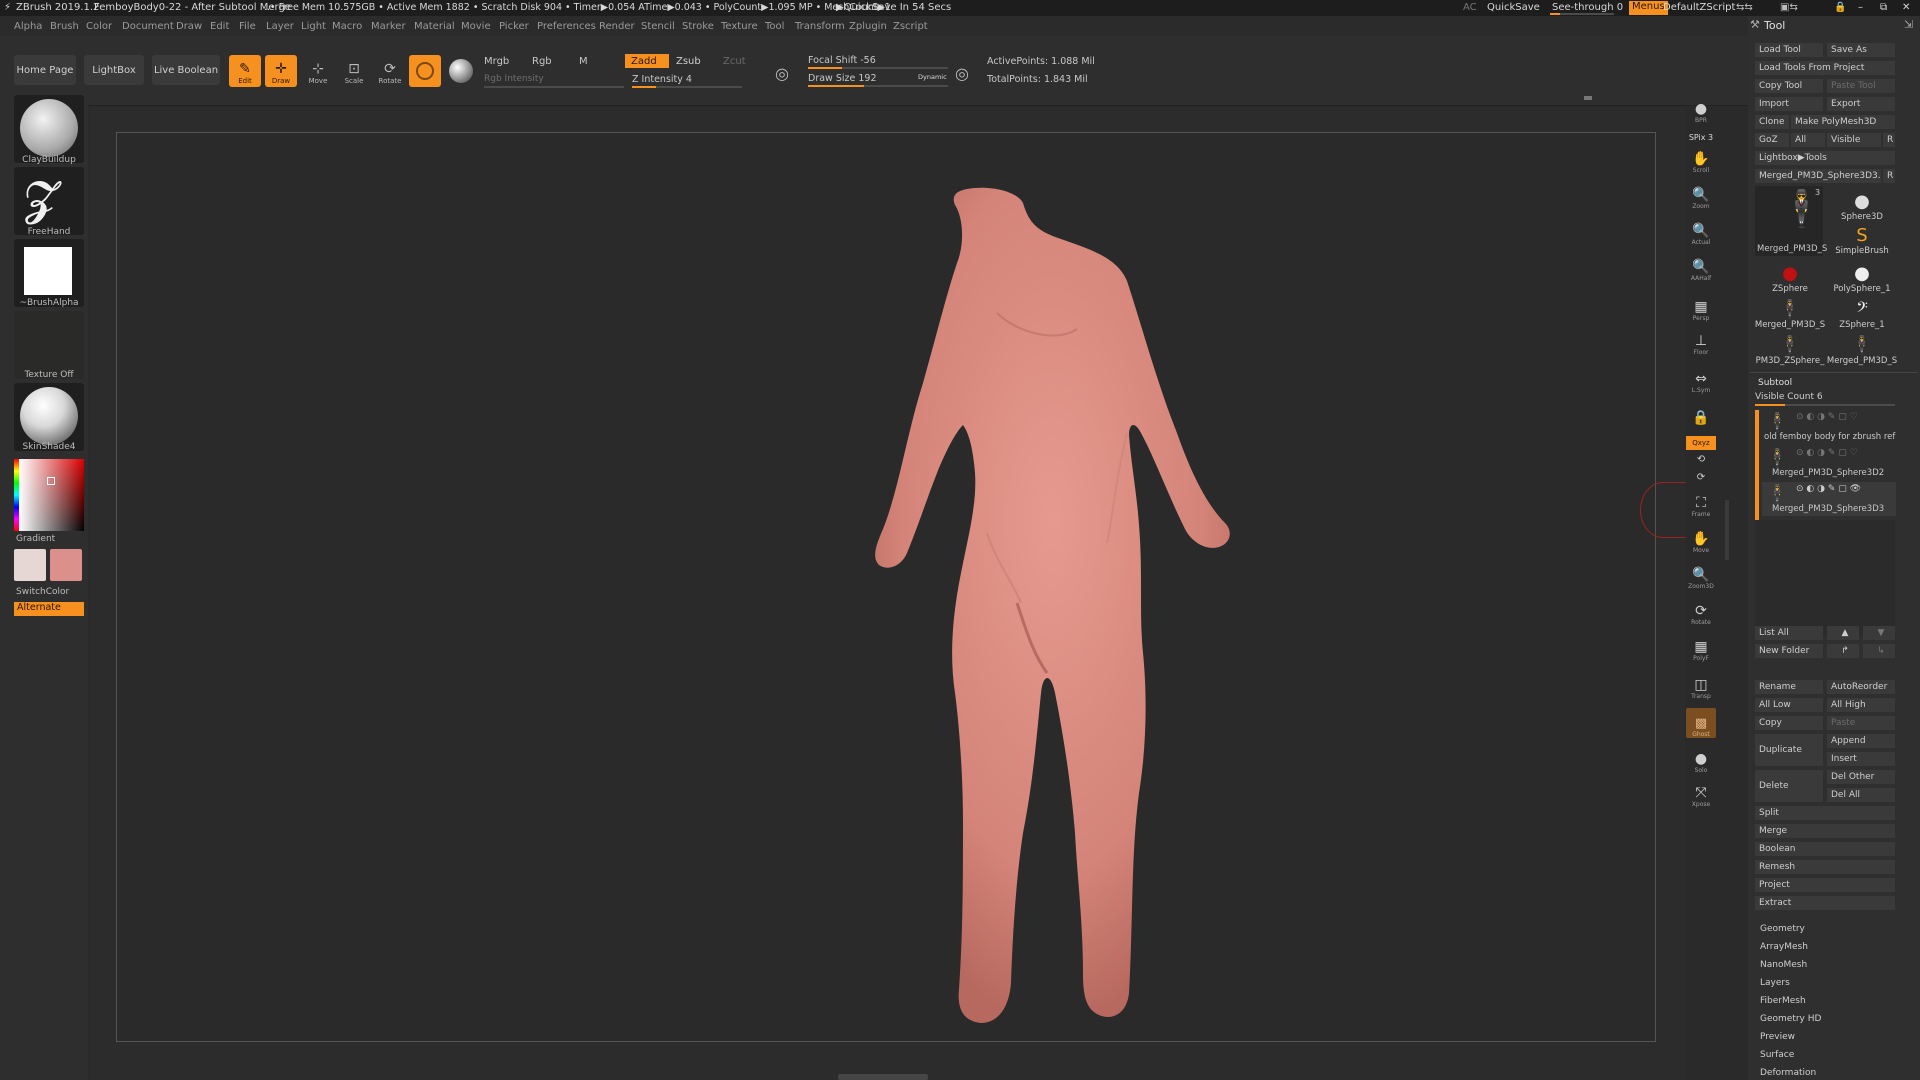 Image resolution: width=1920 pixels, height=1080 pixels. I want to click on copy-subtool-button: Copy, so click(1789, 723).